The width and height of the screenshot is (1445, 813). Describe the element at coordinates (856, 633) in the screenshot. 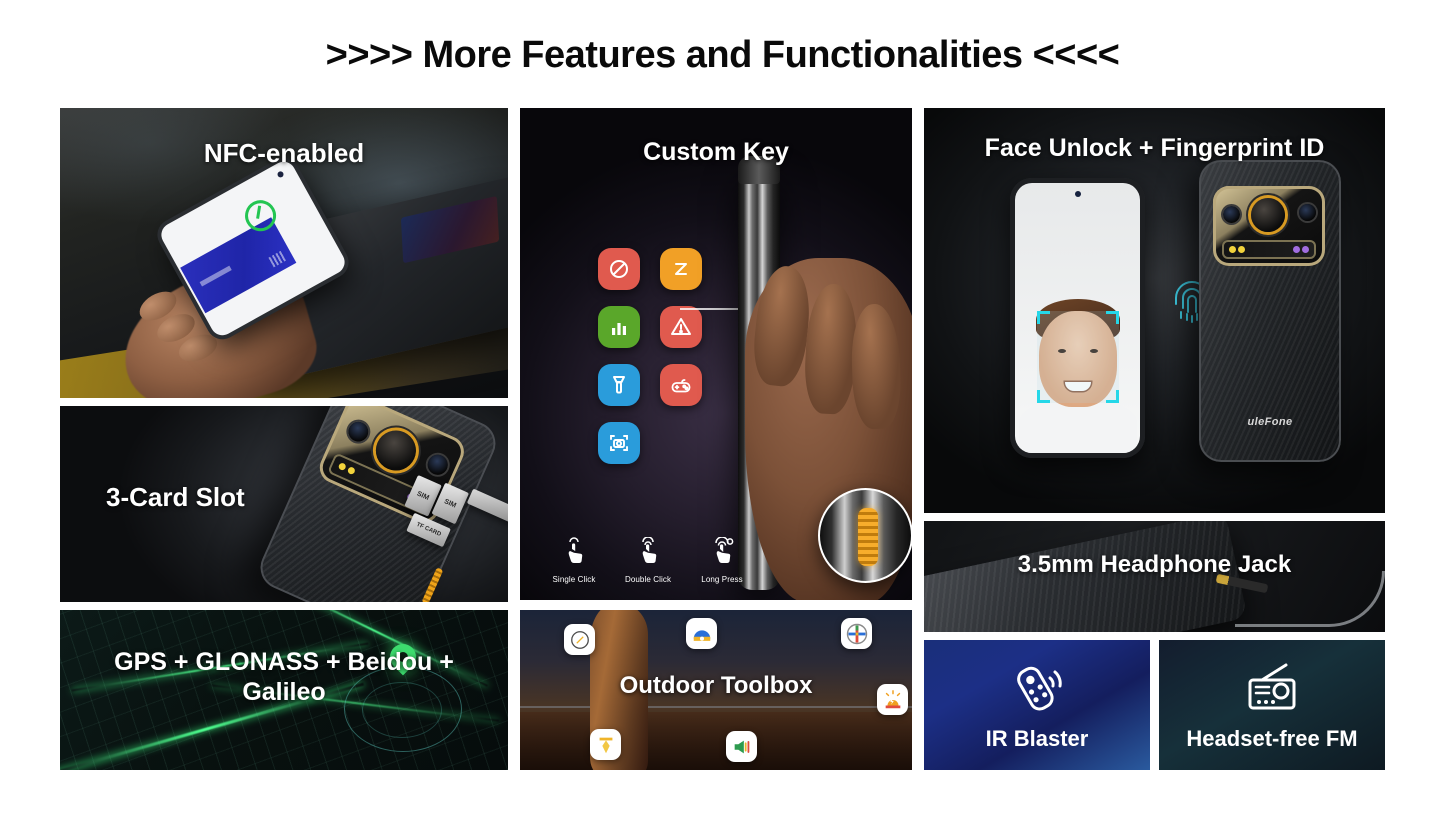

I see `crosshair-icon` at that location.